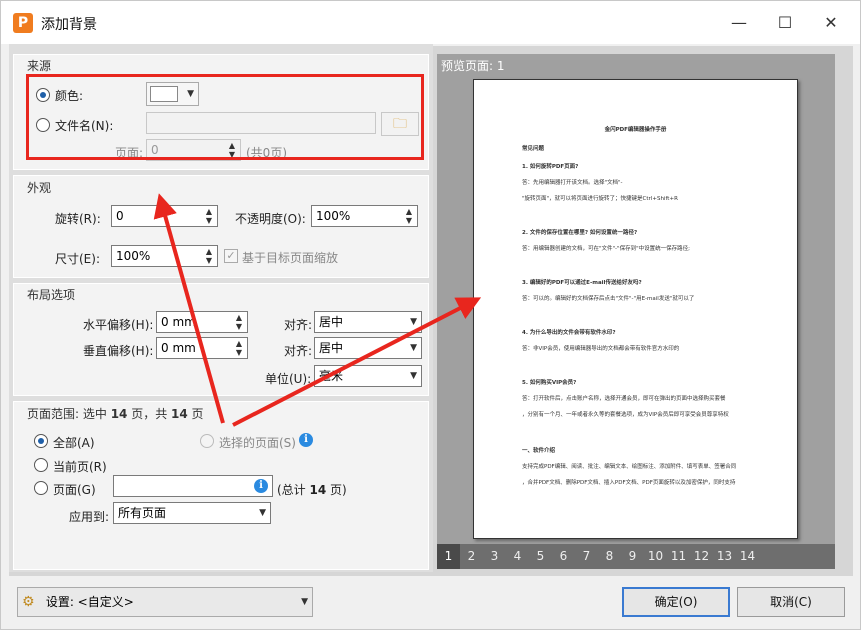  I want to click on preview-line: 3. 编辑好的PDF可以通过E-mail传送给好友吗?, so click(582, 283).